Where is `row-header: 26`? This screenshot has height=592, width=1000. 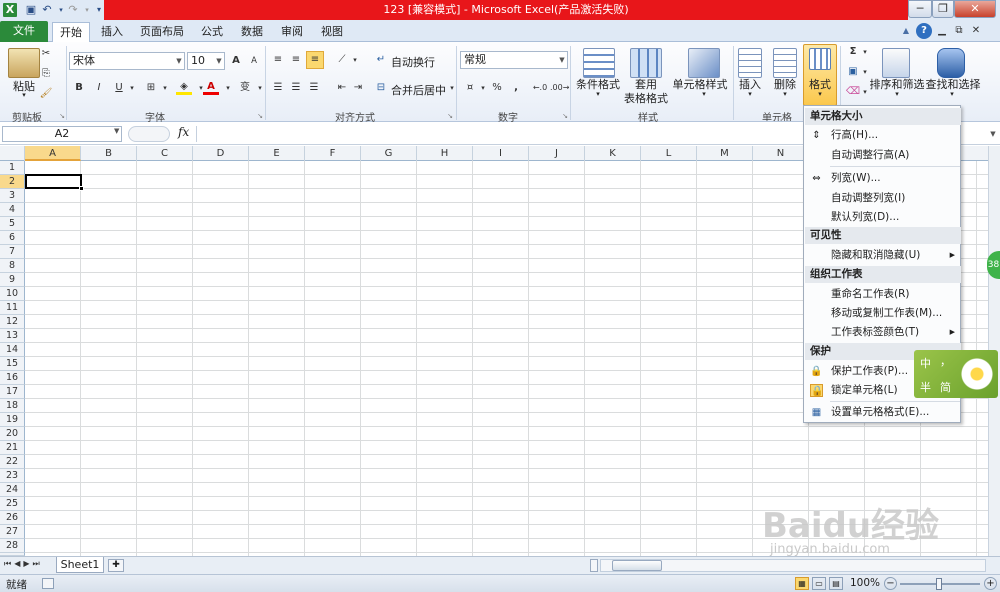
row-header: 26 is located at coordinates (12, 518).